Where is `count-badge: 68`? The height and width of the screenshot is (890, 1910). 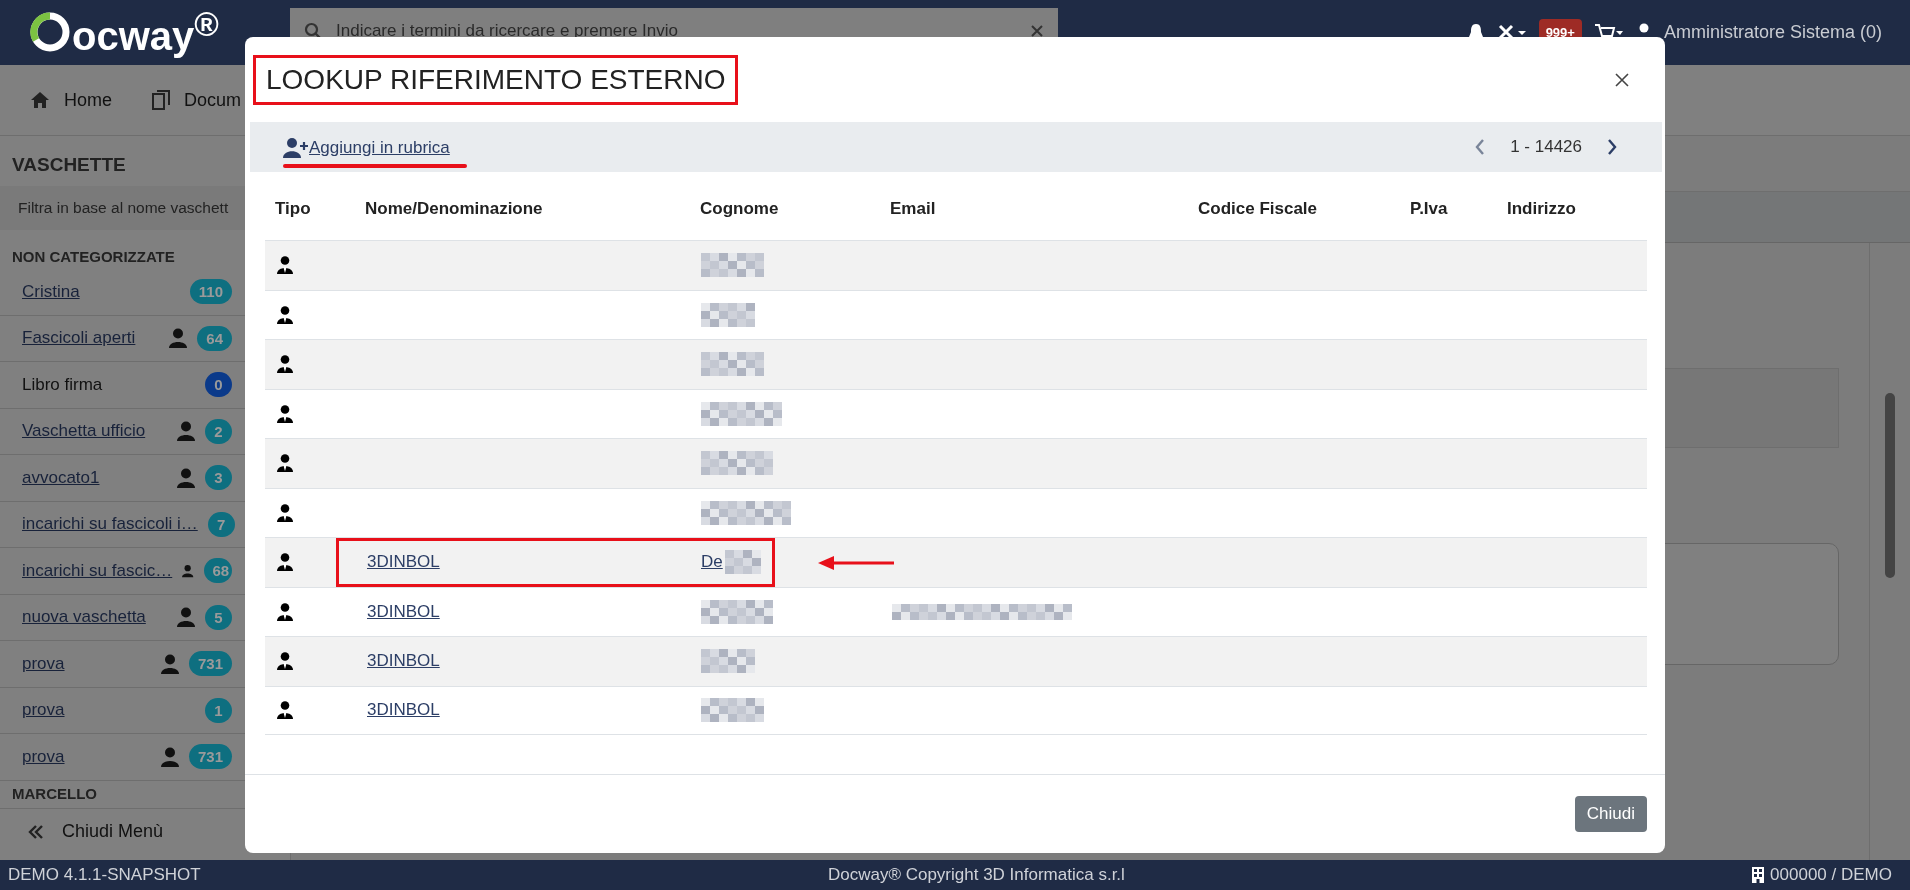 count-badge: 68 is located at coordinates (217, 571).